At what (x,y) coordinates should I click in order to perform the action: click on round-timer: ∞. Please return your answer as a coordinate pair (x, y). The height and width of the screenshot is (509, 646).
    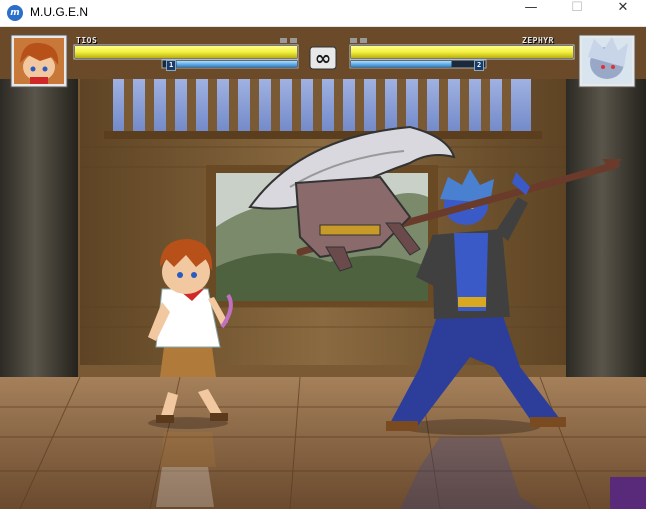
    Looking at the image, I should click on (323, 58).